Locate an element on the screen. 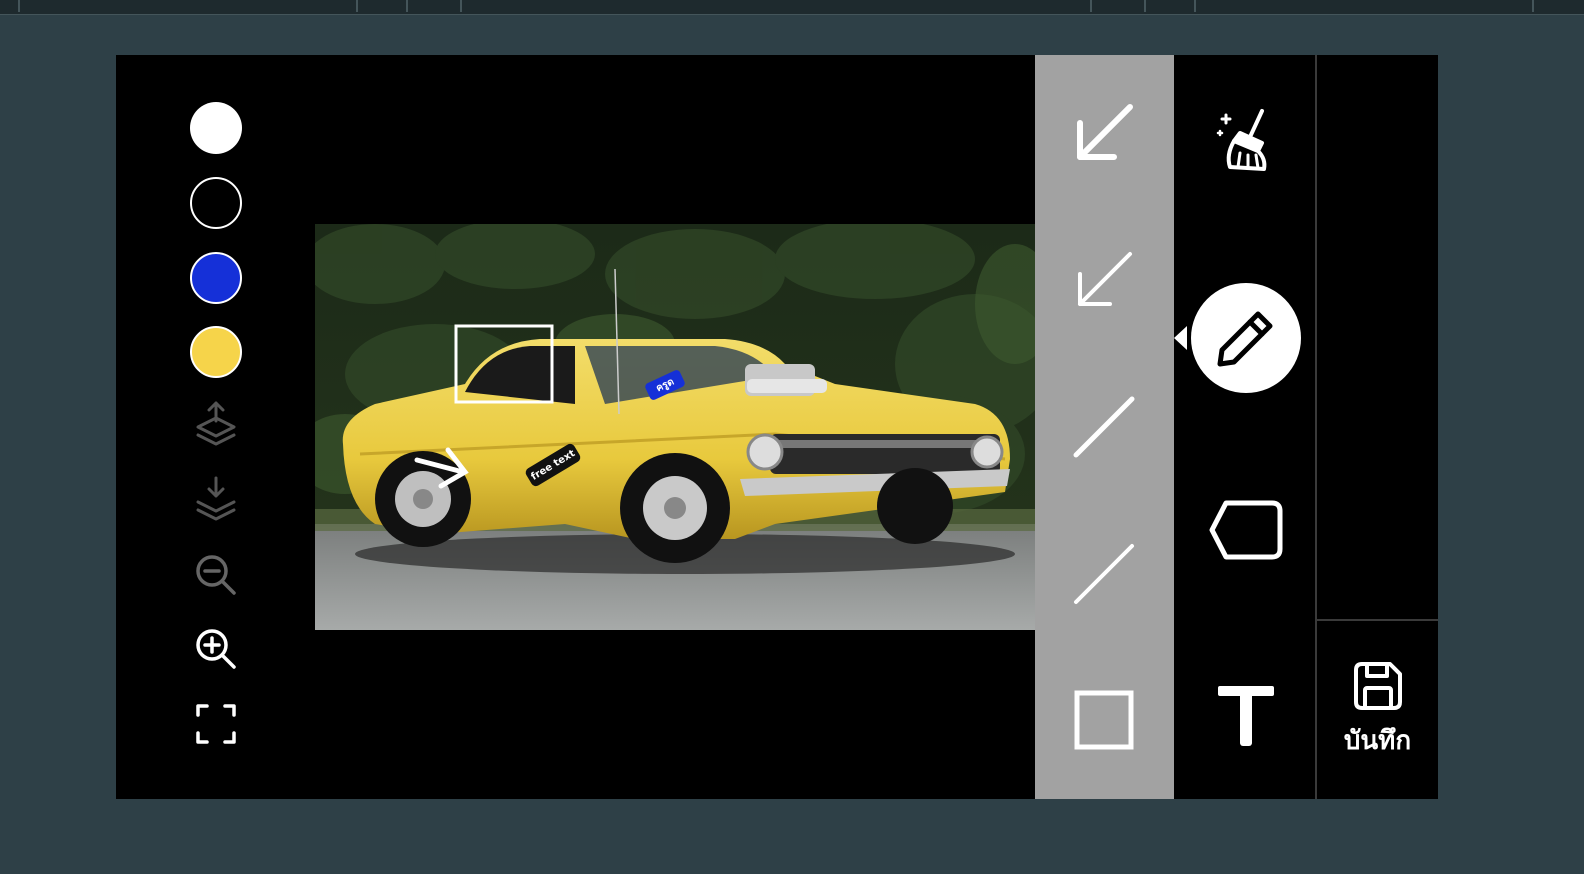  color-swatch-blue is located at coordinates (216, 278).